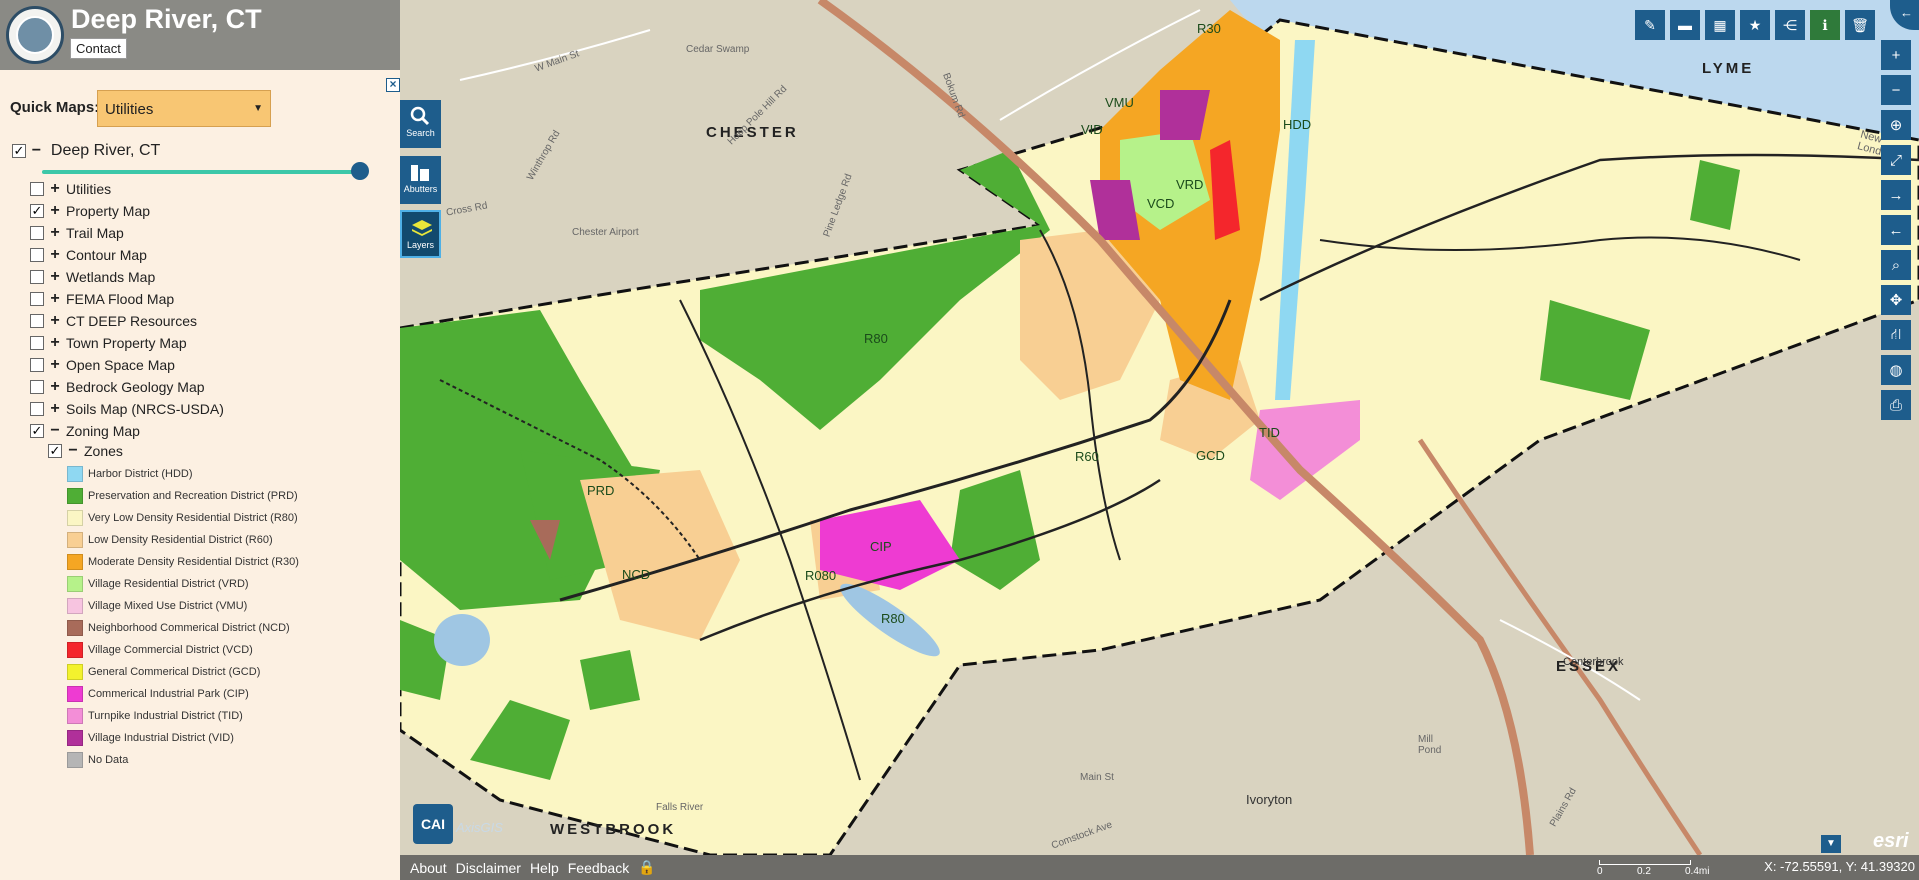 The image size is (1919, 880). What do you see at coordinates (168, 584) in the screenshot?
I see `legend-label: Village Residential District (VRD)` at bounding box center [168, 584].